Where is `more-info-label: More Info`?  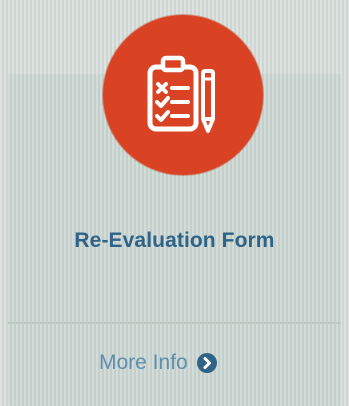 more-info-label: More Info is located at coordinates (143, 363).